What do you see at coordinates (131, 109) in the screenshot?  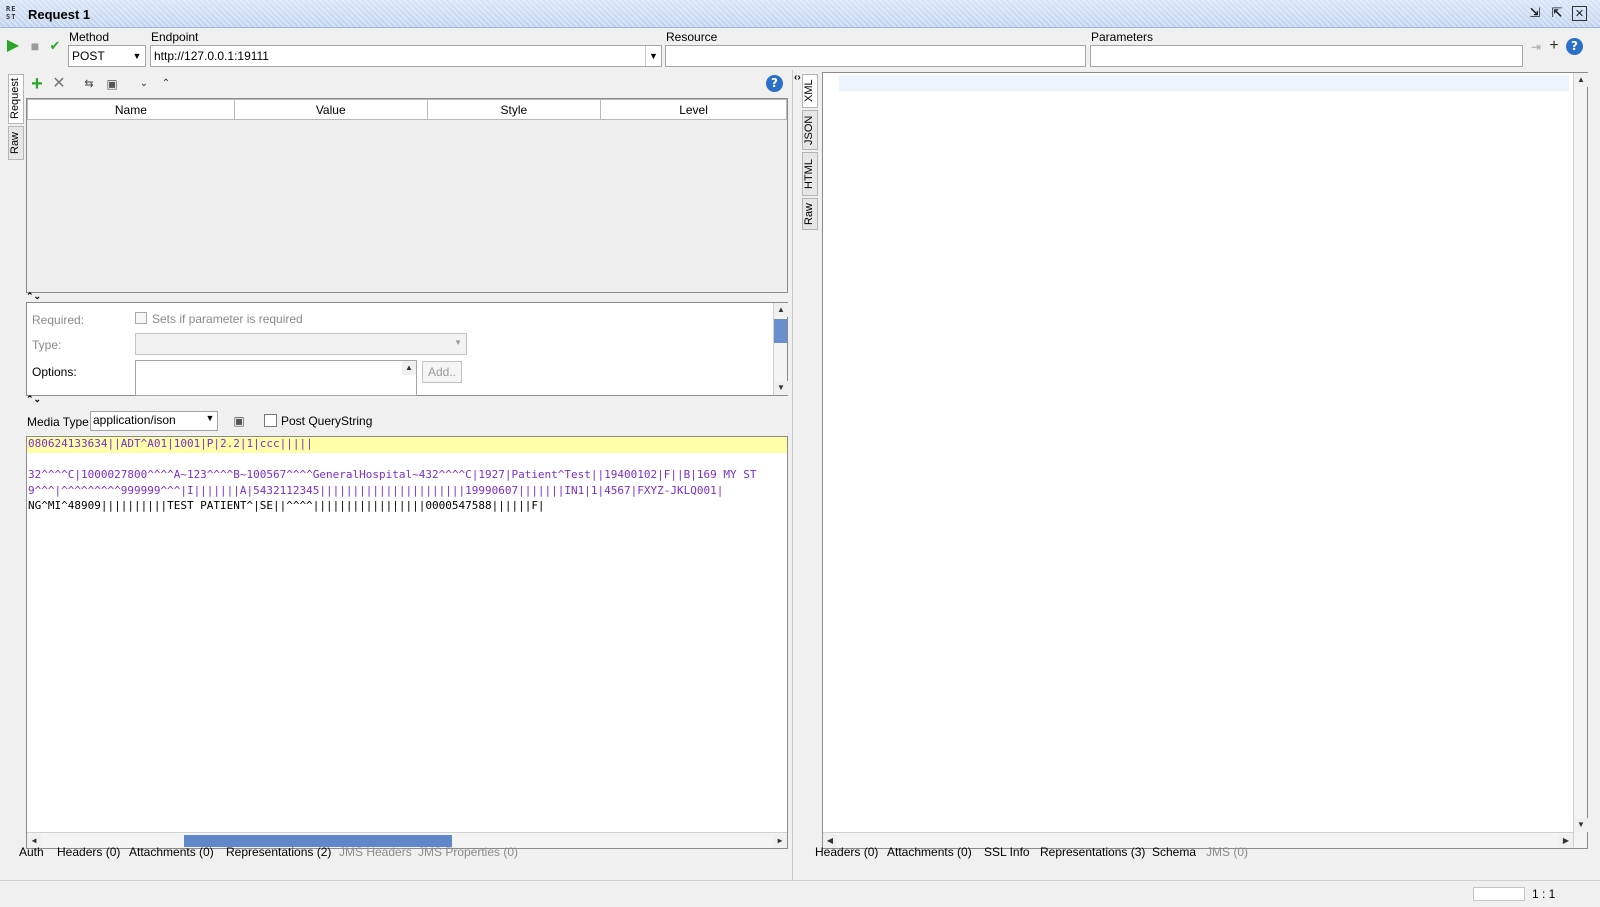 I see `column-name: Name` at bounding box center [131, 109].